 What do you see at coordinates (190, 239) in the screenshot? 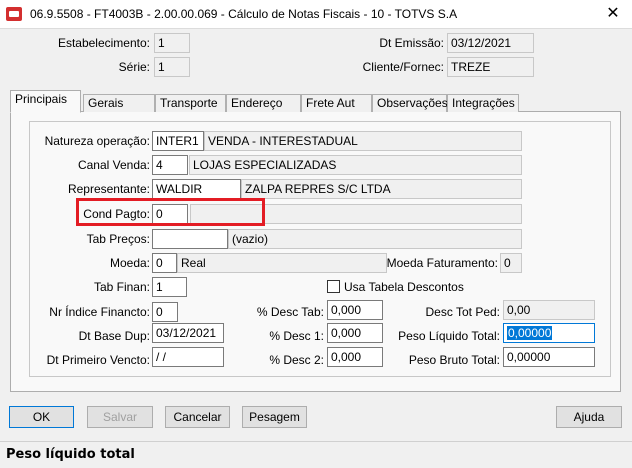
I see `tab-precos-input` at bounding box center [190, 239].